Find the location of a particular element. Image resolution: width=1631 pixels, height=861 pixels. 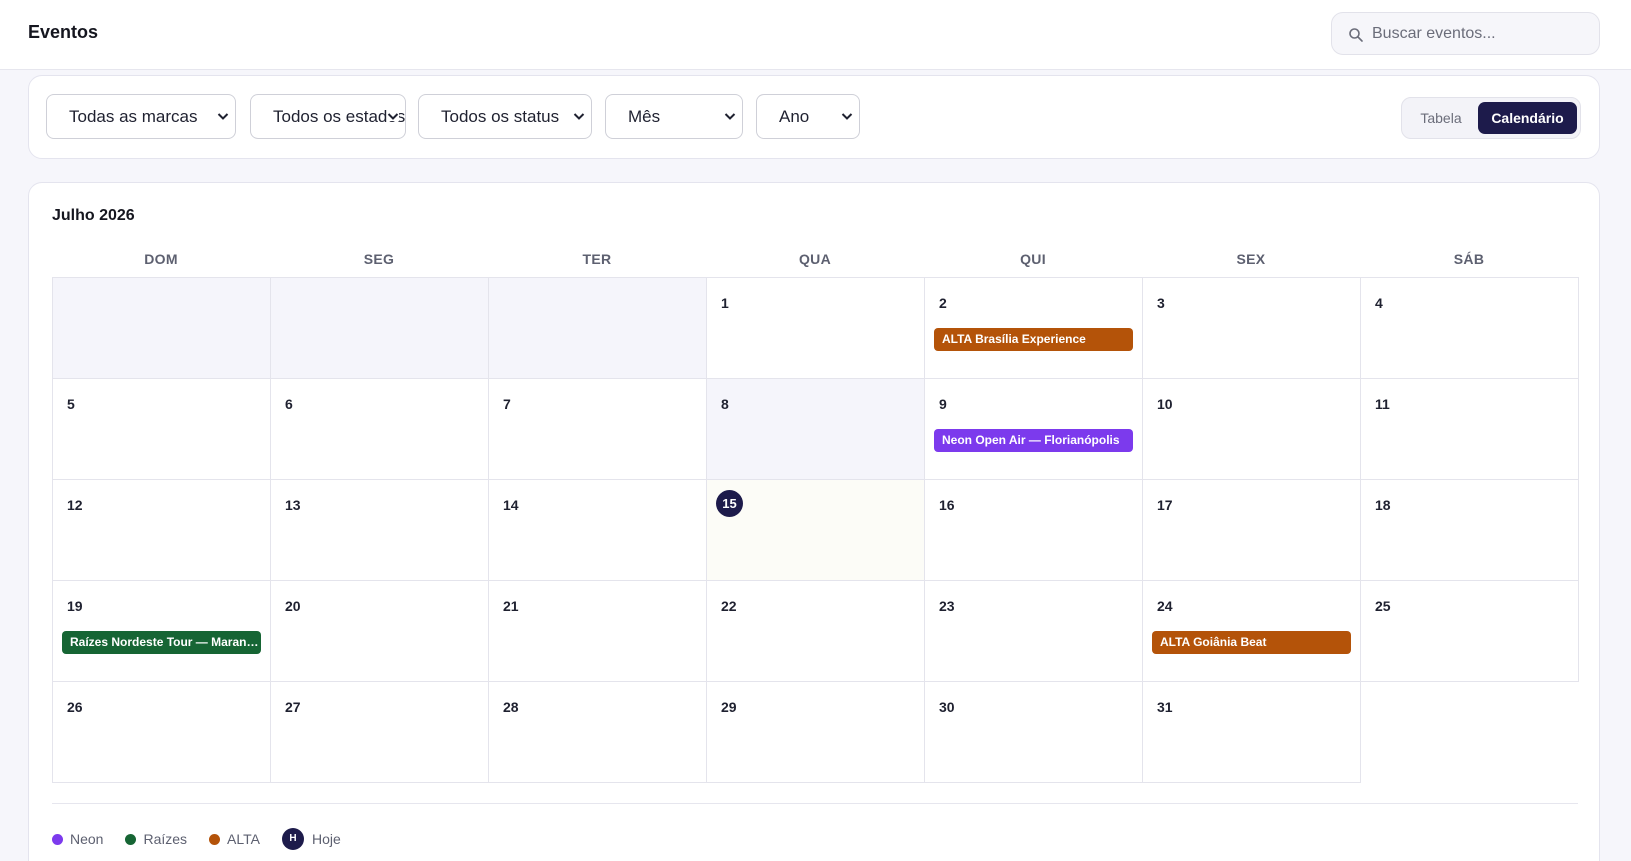

day-number: 7 is located at coordinates (507, 404).